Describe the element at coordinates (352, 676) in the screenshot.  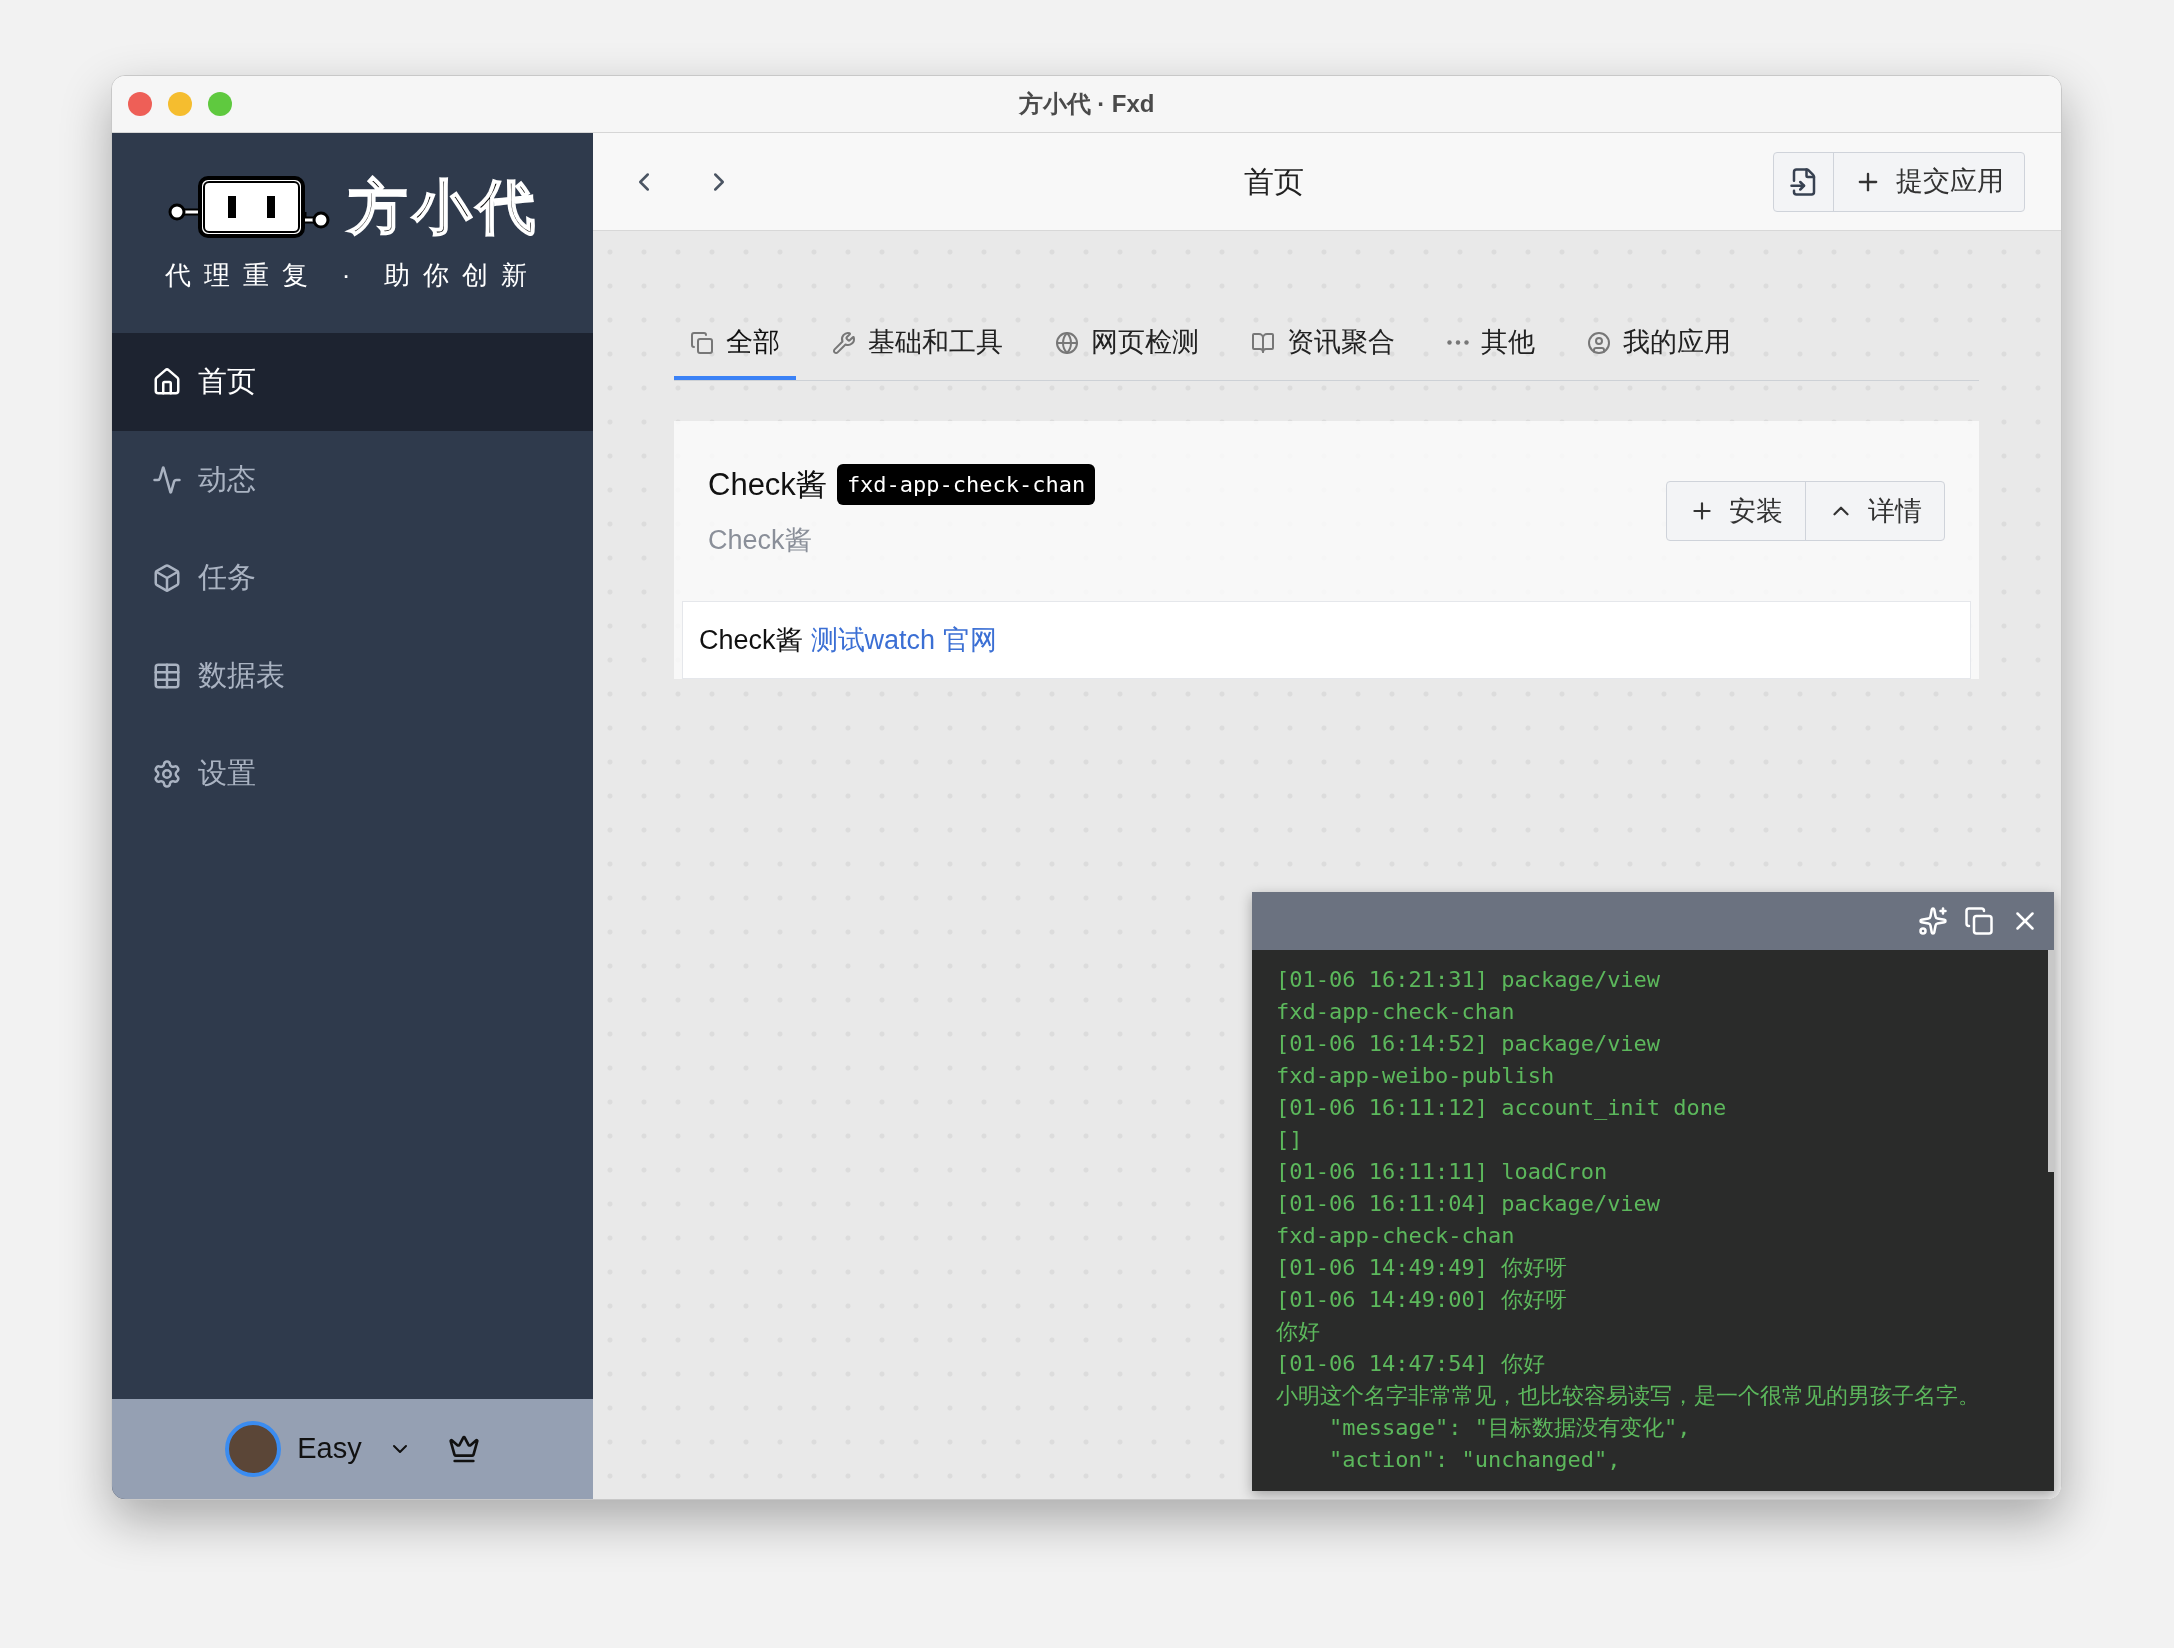
I see `sidebar-item: 数据表` at that location.